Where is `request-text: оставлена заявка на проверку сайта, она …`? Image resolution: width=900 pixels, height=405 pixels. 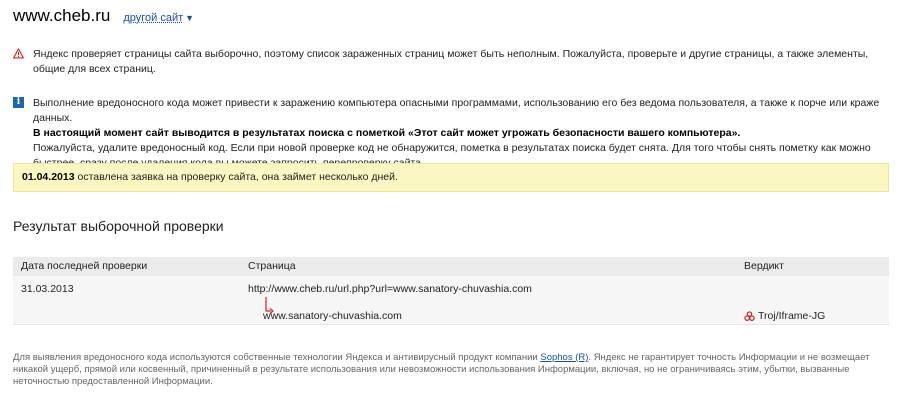 request-text: оставлена заявка на проверку сайта, она … is located at coordinates (237, 177).